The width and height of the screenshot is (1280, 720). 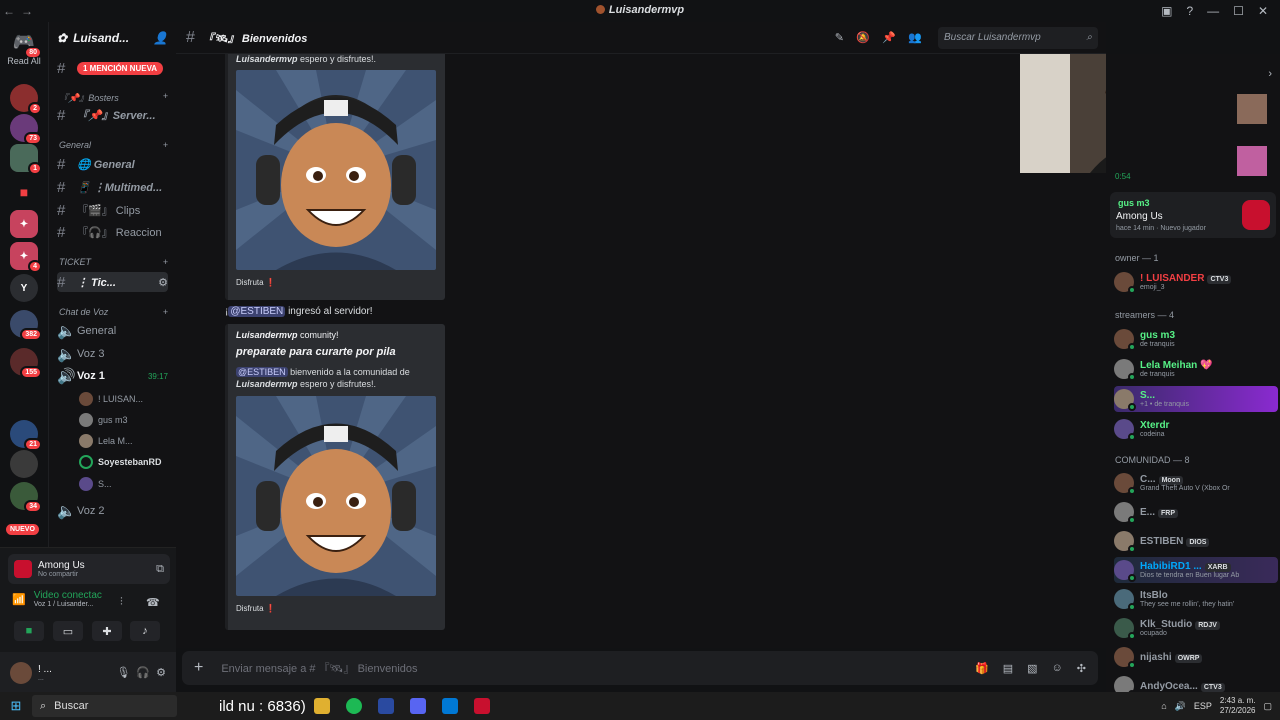 What do you see at coordinates (26, 43) in the screenshot?
I see `discord-home-icon: 🎮 80` at bounding box center [26, 43].